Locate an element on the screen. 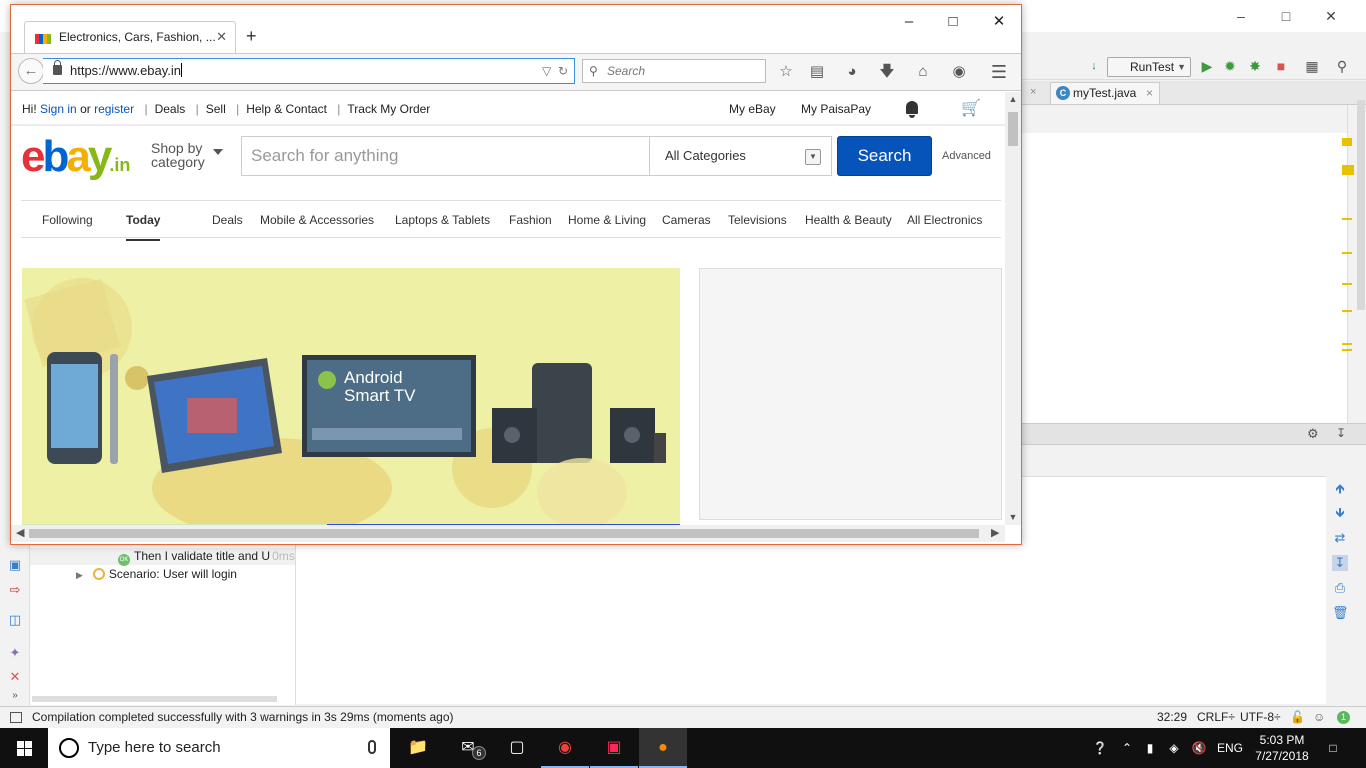  browser-search-input: ⚲ Search is located at coordinates (674, 71).